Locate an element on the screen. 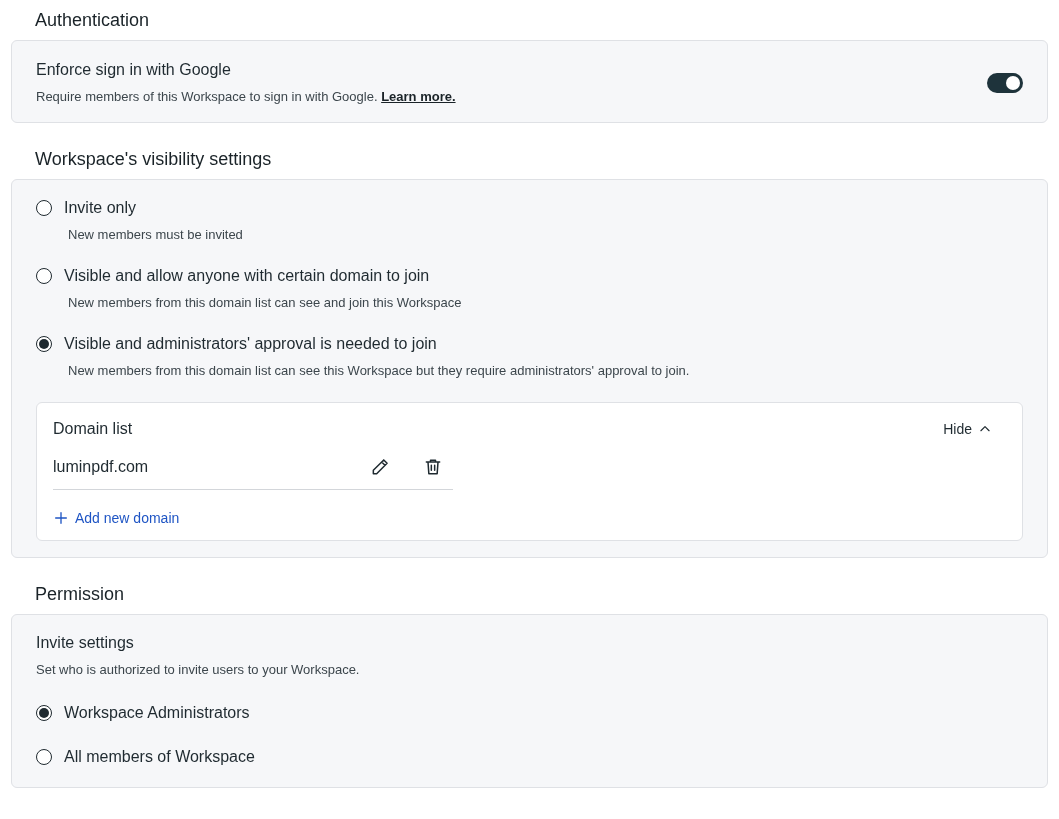 The image size is (1059, 819). plus-icon is located at coordinates (61, 518).